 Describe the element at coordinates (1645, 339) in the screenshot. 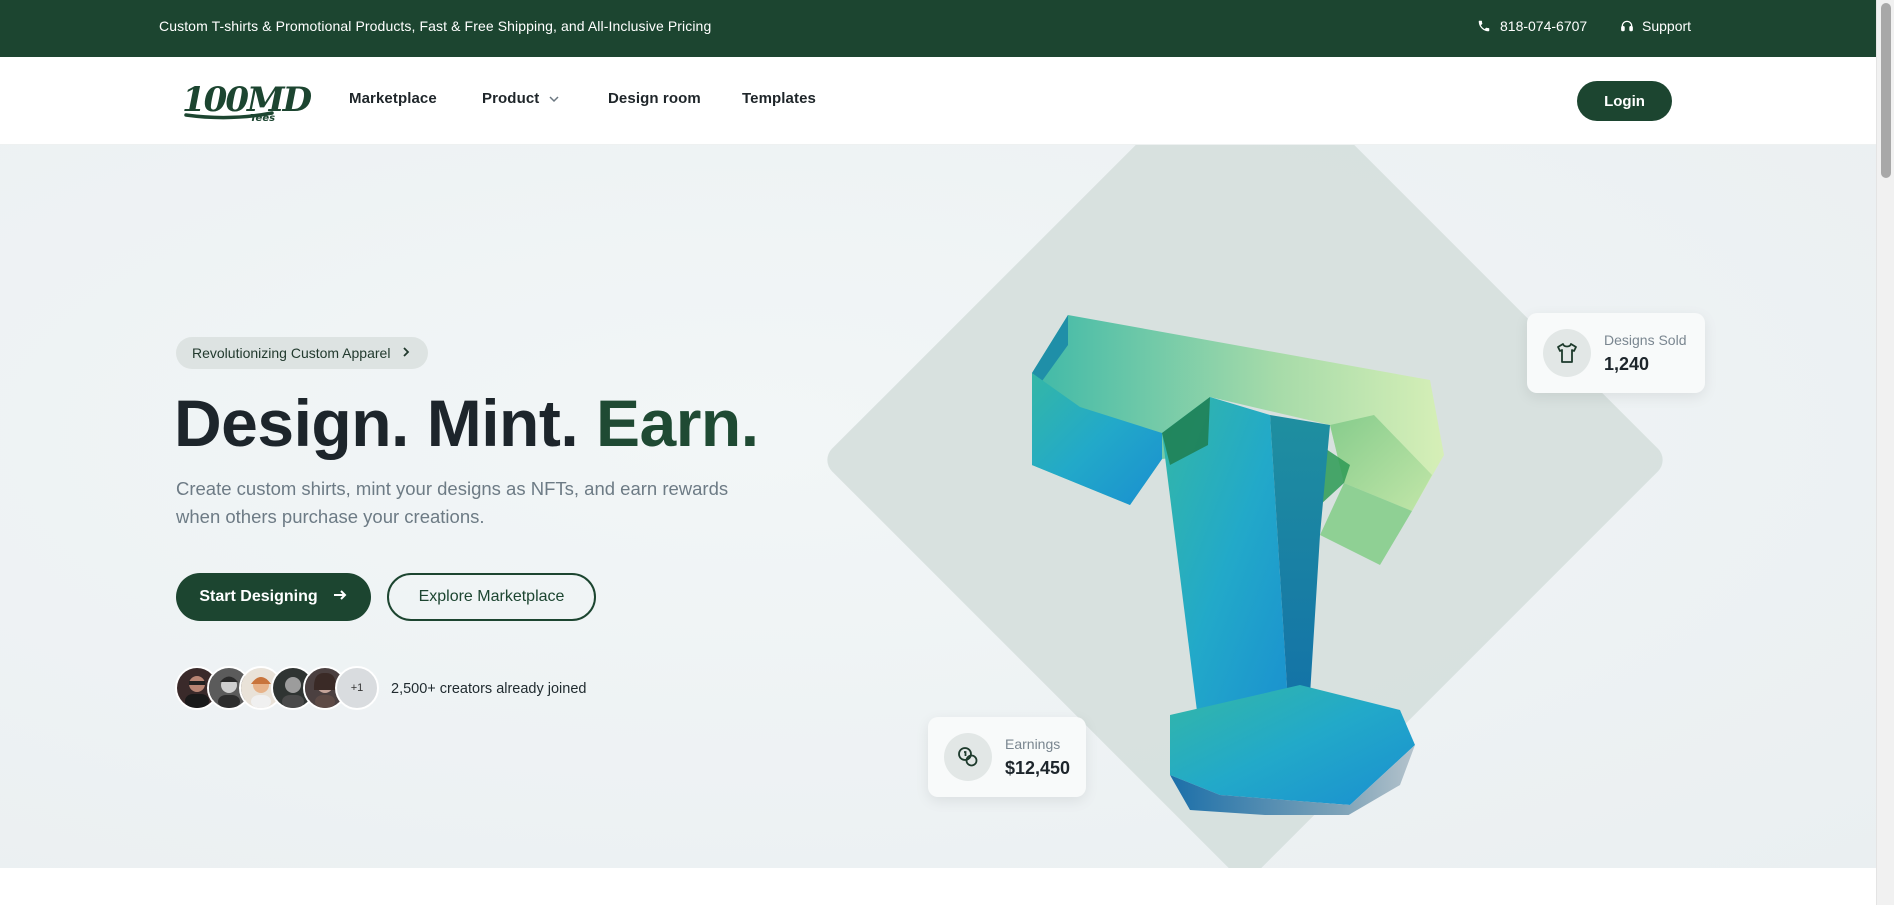

I see `designs-sold-label: Designs Sold` at that location.